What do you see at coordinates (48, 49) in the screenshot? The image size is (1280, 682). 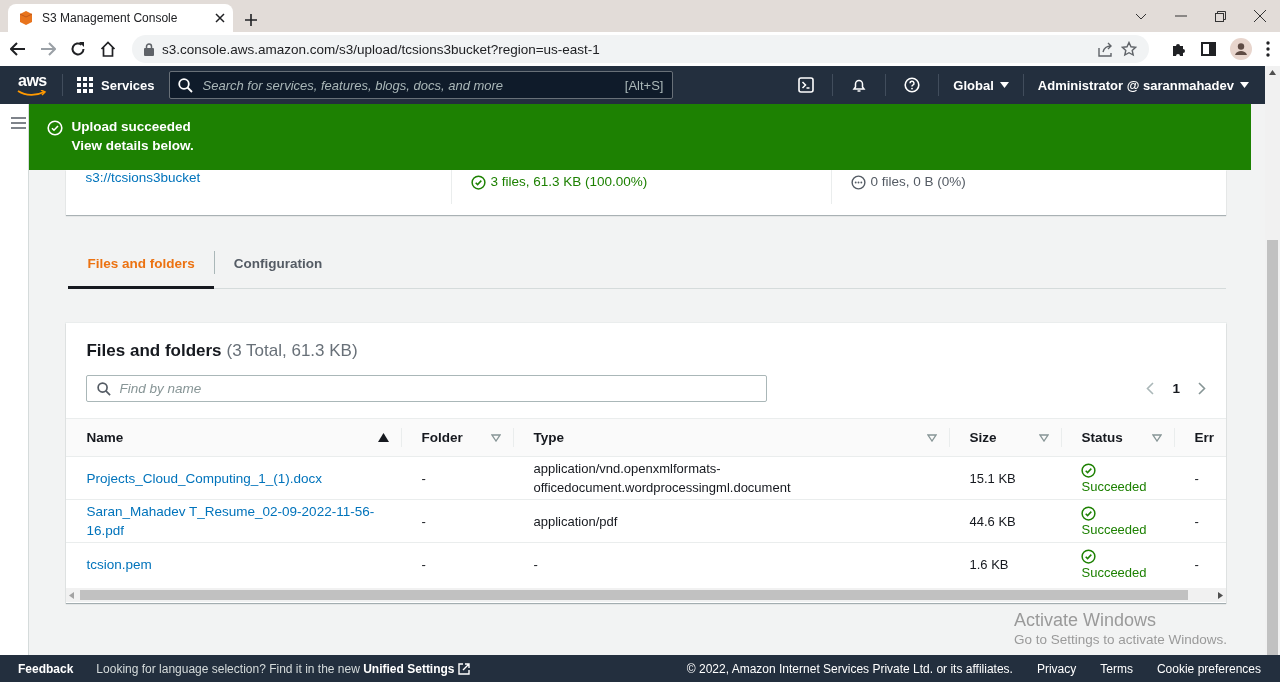 I see `forward-arrow-icon` at bounding box center [48, 49].